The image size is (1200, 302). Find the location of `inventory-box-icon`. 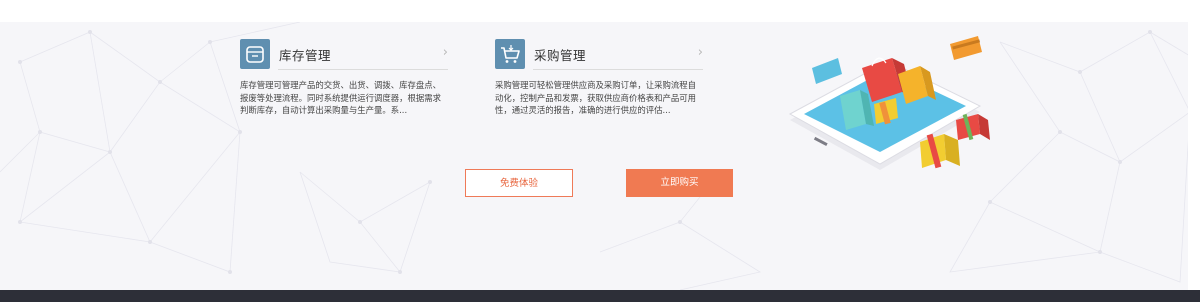

inventory-box-icon is located at coordinates (255, 54).